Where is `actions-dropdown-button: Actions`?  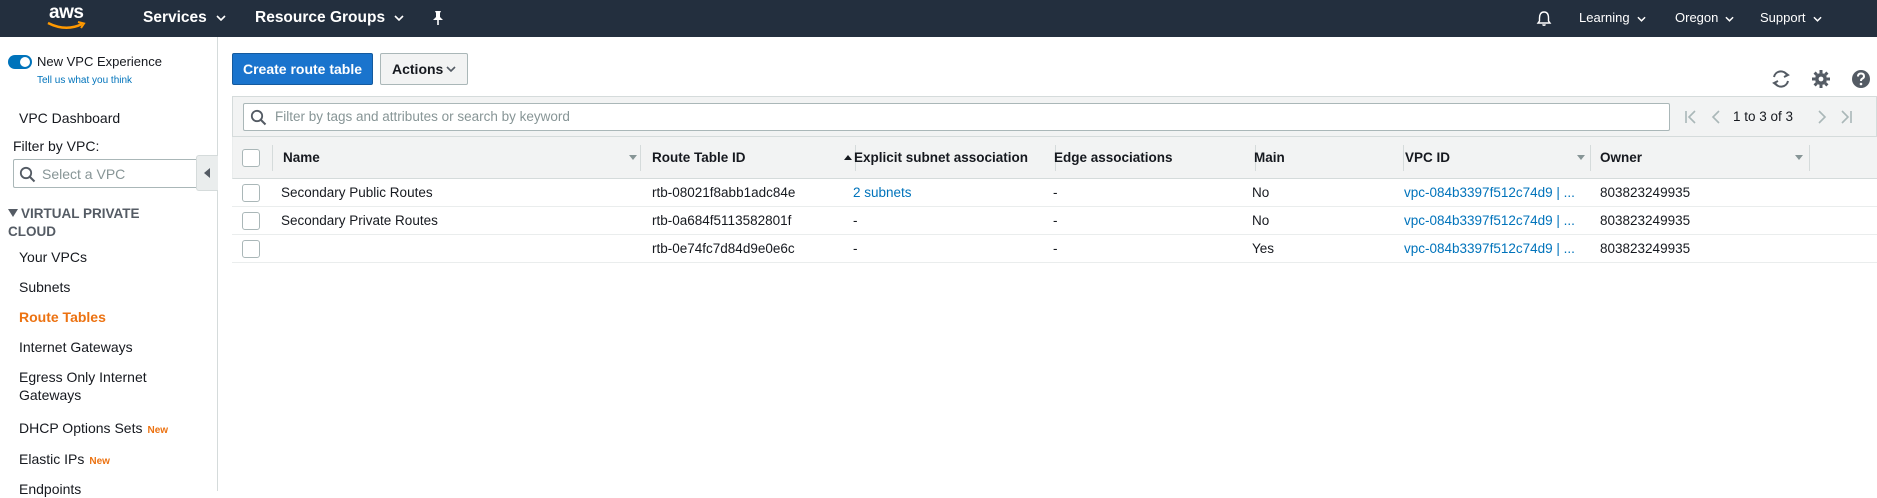 actions-dropdown-button: Actions is located at coordinates (424, 69).